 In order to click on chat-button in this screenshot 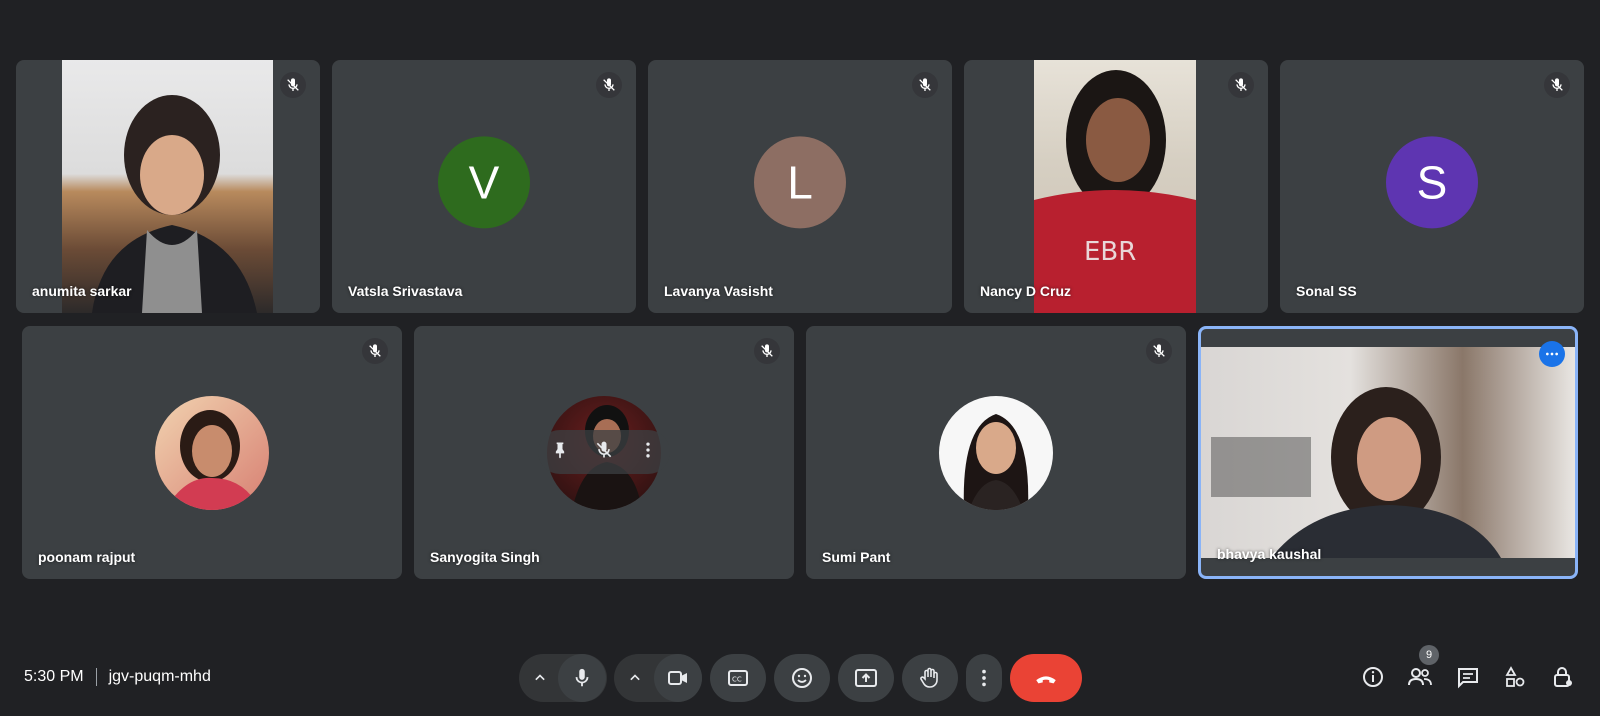, I will do `click(1468, 677)`.